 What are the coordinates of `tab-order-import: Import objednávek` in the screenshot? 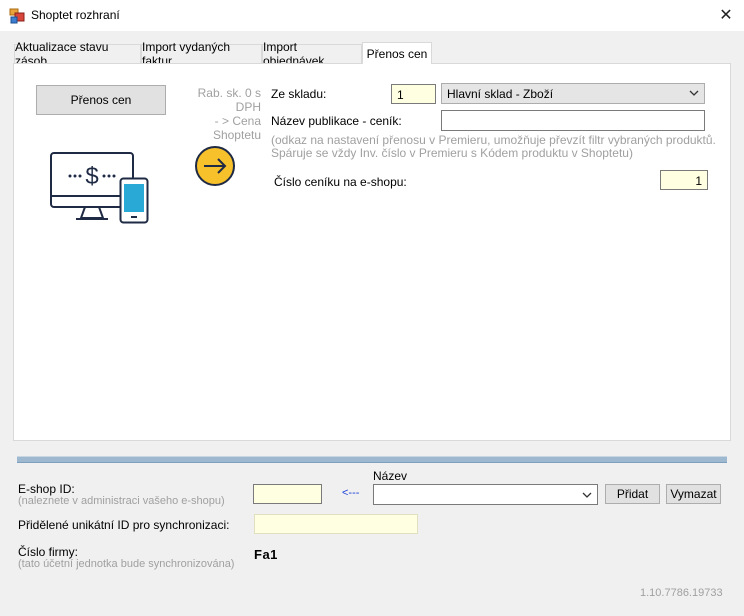 It's located at (312, 54).